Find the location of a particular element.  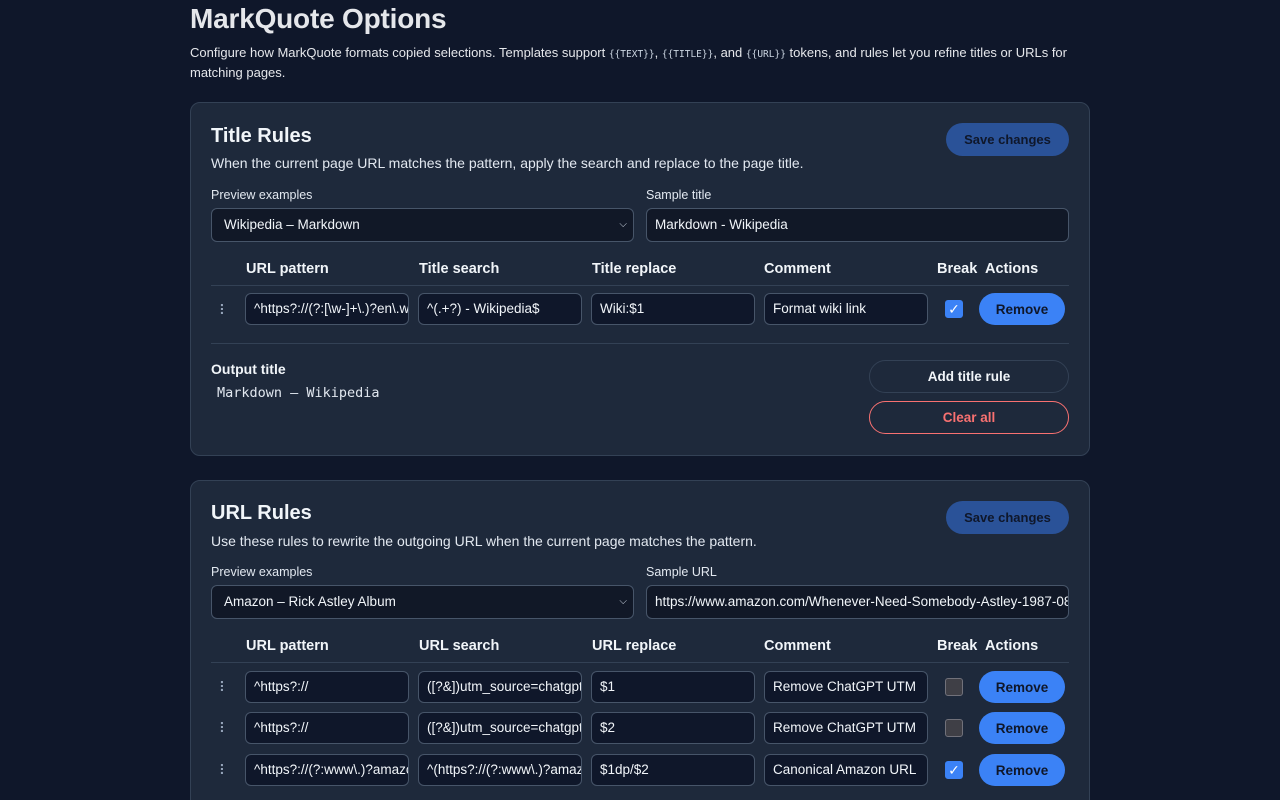

url-pattern-input: ^https?://(?:www\.)?amazon\.com is located at coordinates (327, 770).